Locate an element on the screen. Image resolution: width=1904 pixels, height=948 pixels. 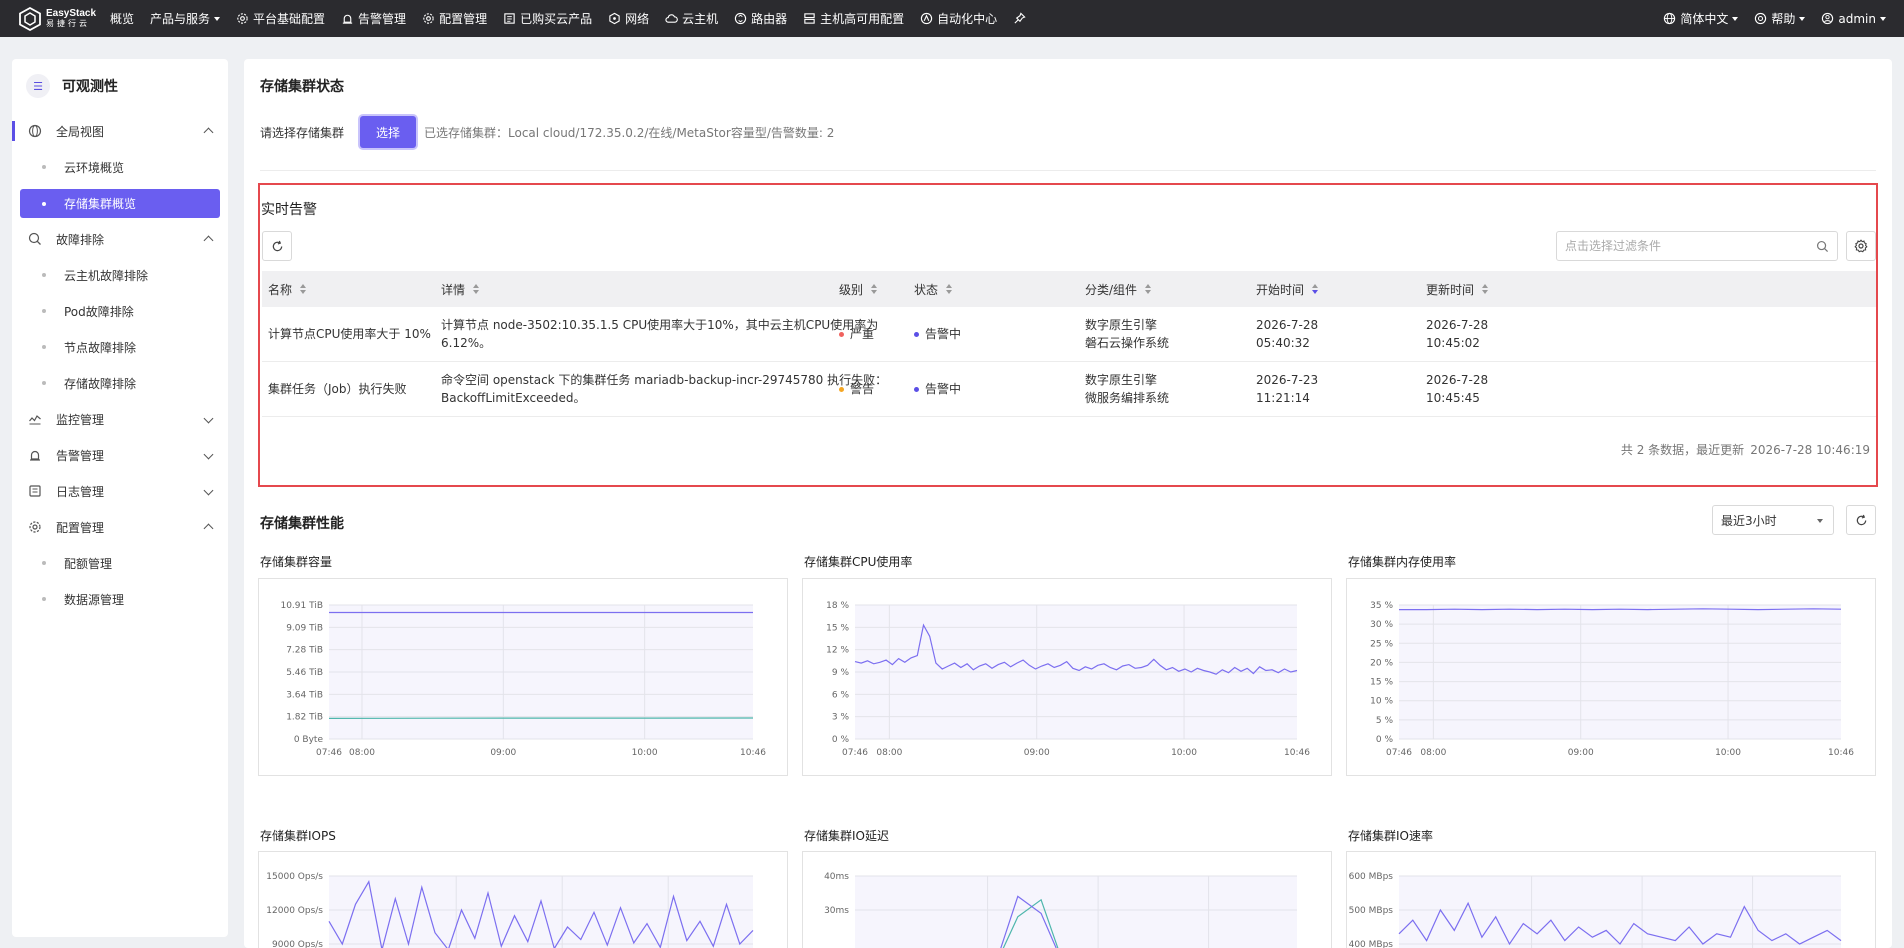
time-range-select: 最近3小时 is located at coordinates (1773, 520).